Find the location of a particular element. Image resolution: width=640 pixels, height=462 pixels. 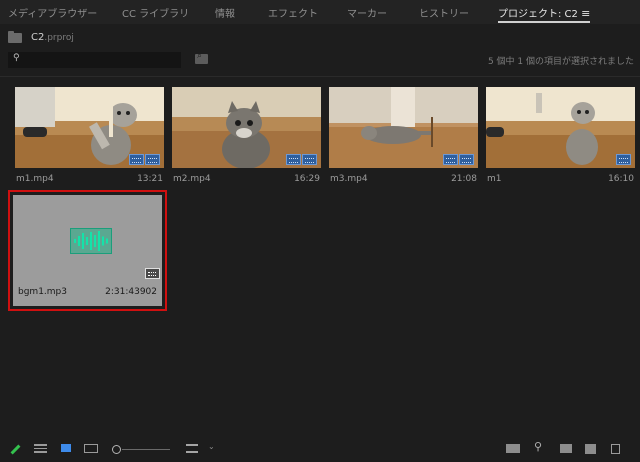

media-item-m3-mp4: m3.mp4 21:08 is located at coordinates (403, 138).